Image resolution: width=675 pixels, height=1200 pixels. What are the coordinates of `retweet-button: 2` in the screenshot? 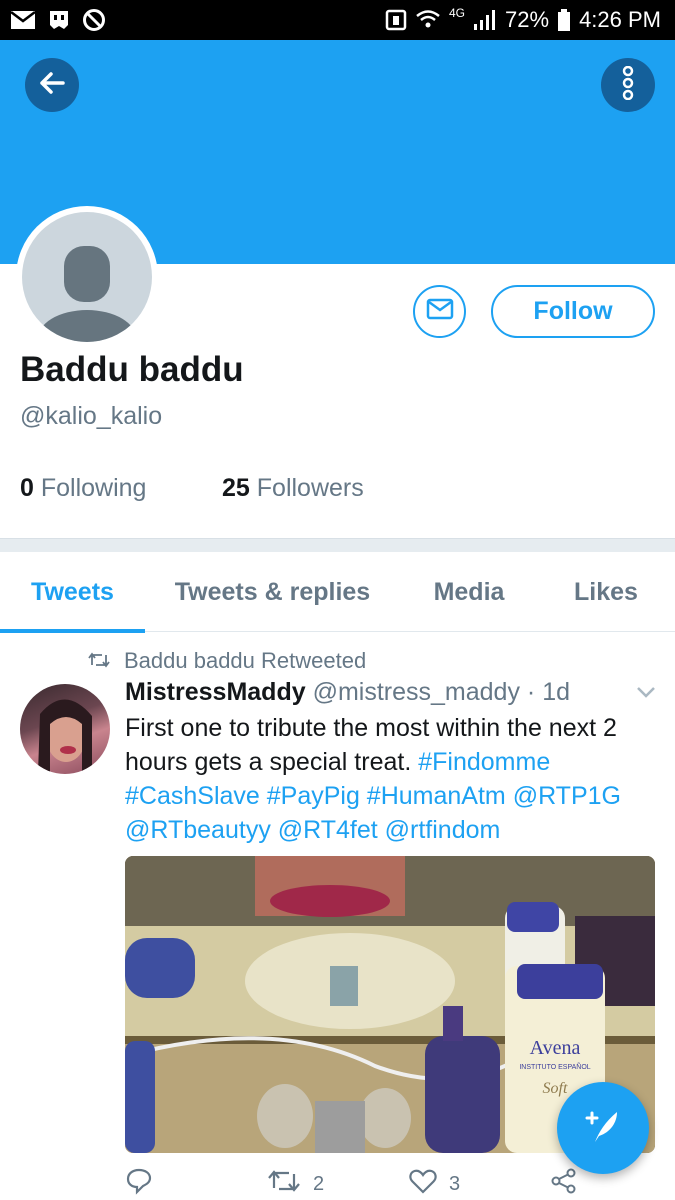 It's located at (295, 1184).